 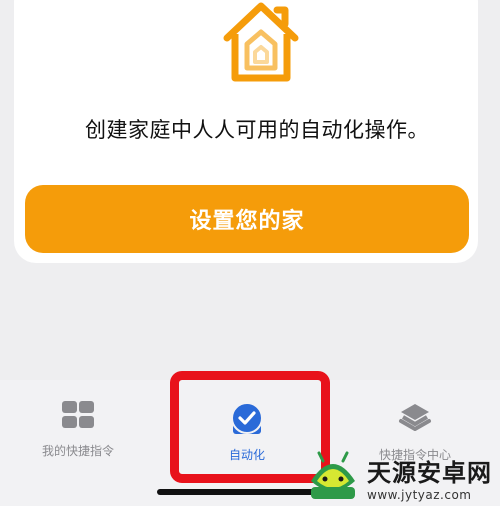 I want to click on card-subtitle: 创建家庭中人人可用的自动化操作。, so click(x=257, y=130).